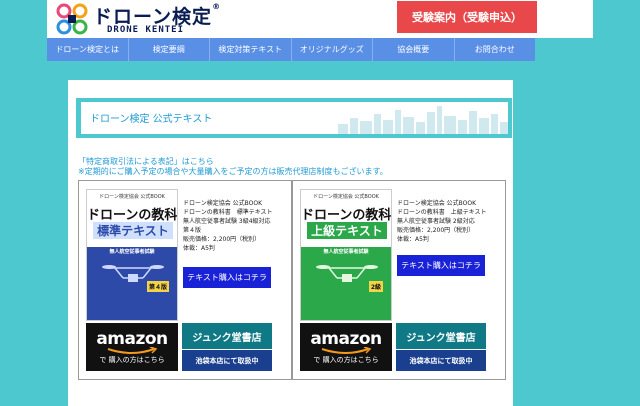  I want to click on logo-subtitle: DRONE KENTEI, so click(146, 30).